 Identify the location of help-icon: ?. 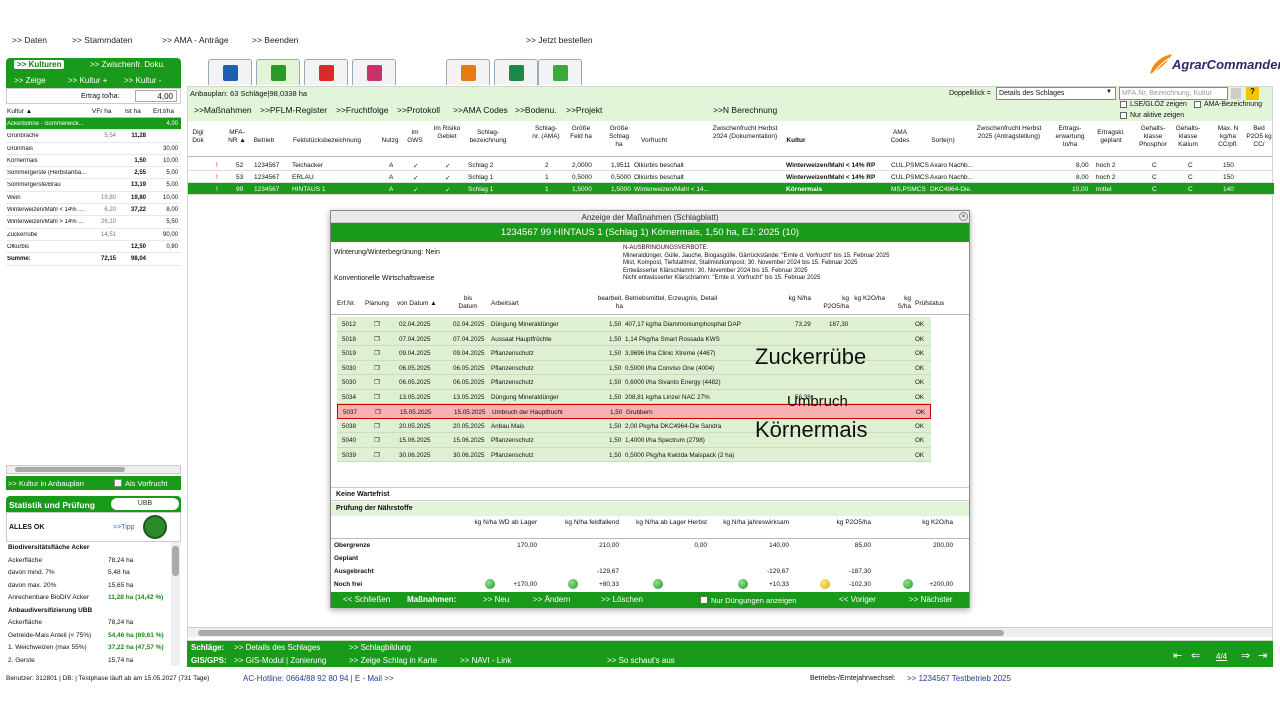
(1252, 93).